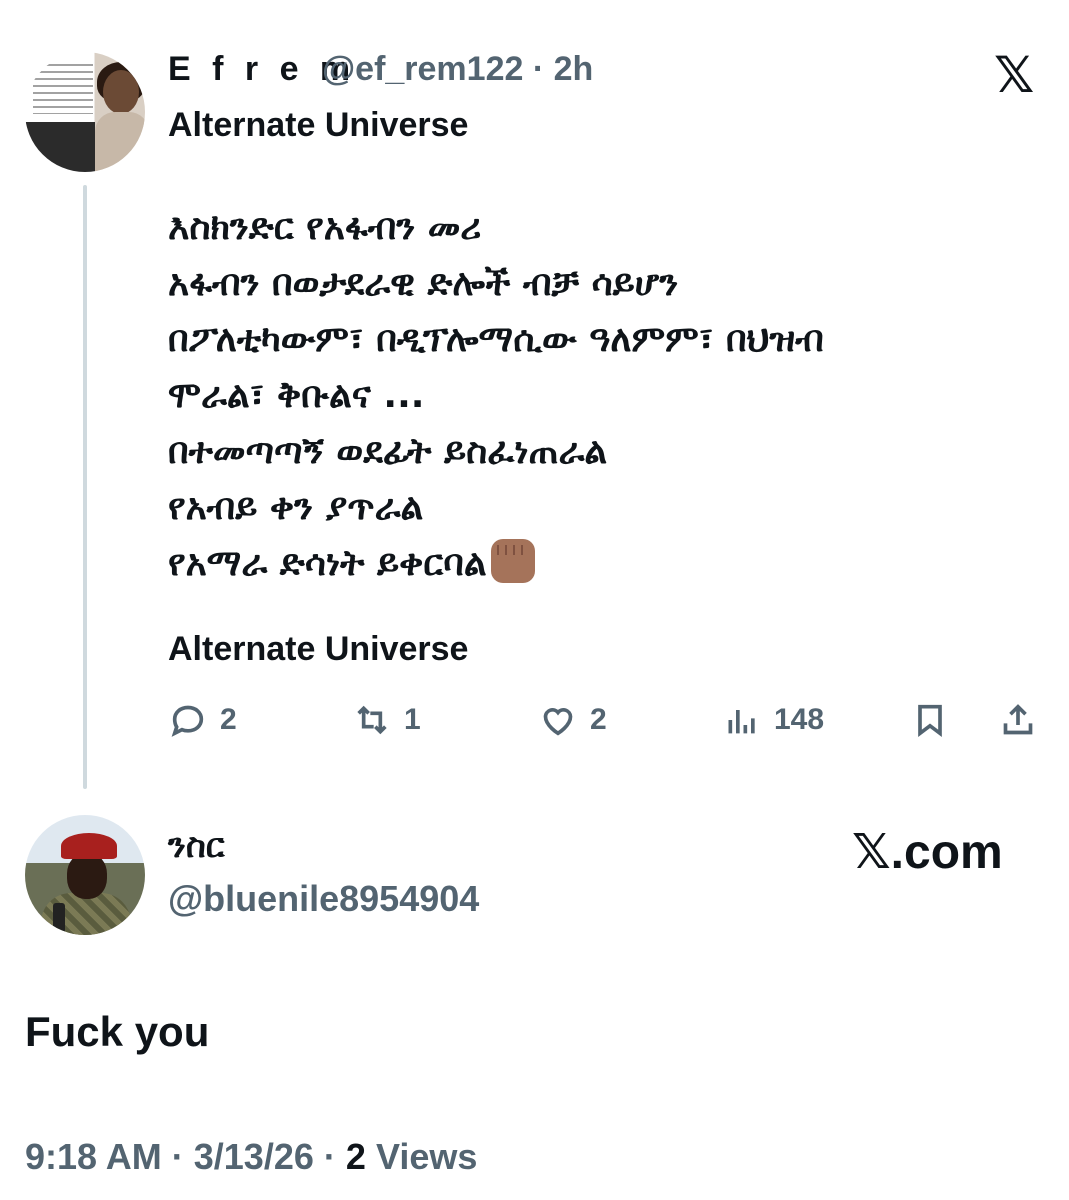 This screenshot has width=1069, height=1200. Describe the element at coordinates (512, 561) in the screenshot. I see `raised-fist-emoji-icon` at that location.